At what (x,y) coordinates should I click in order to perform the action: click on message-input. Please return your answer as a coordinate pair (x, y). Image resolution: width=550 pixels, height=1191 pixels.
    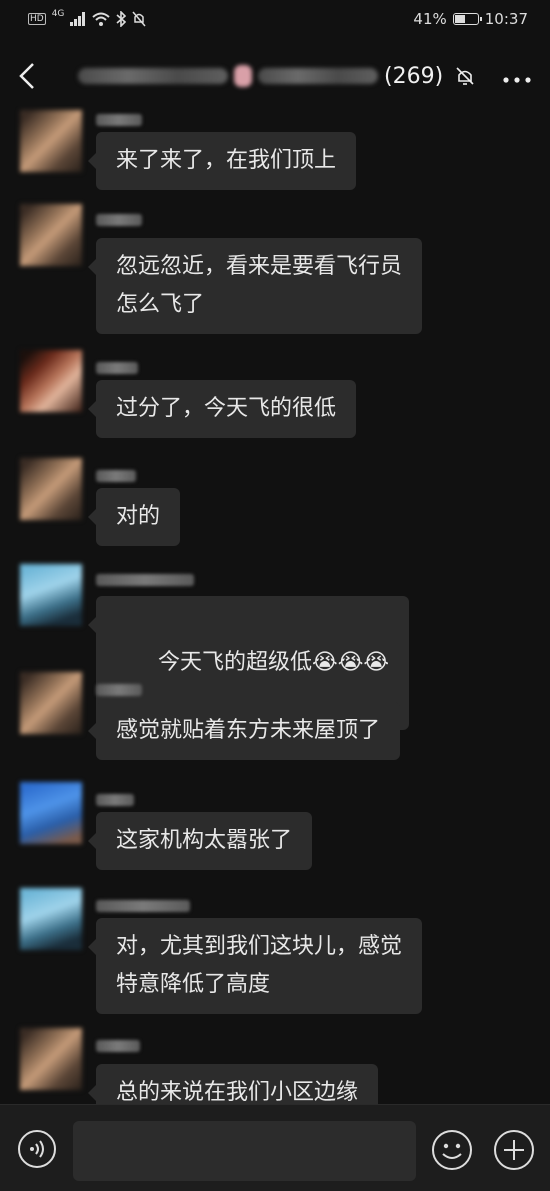
    Looking at the image, I should click on (244, 1151).